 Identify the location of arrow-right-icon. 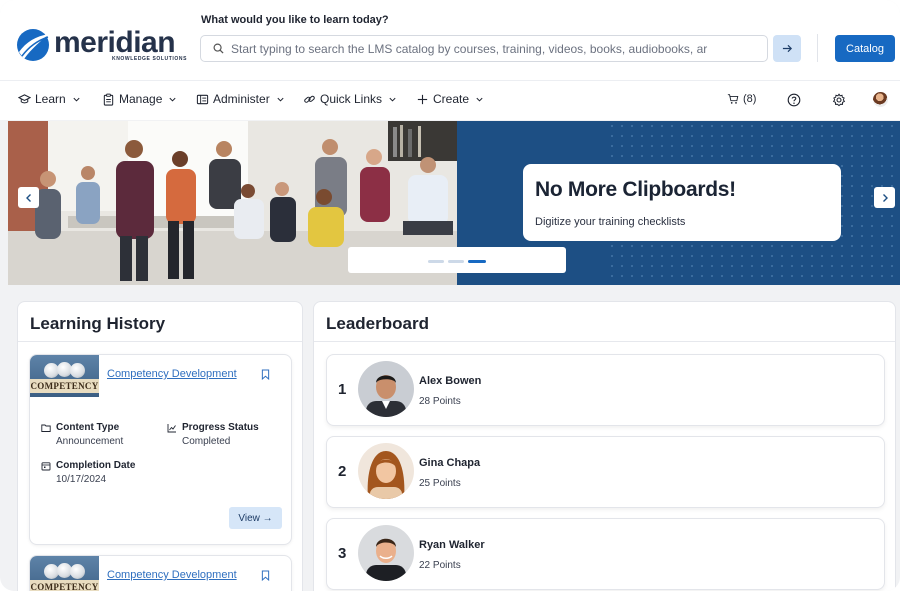
(787, 48).